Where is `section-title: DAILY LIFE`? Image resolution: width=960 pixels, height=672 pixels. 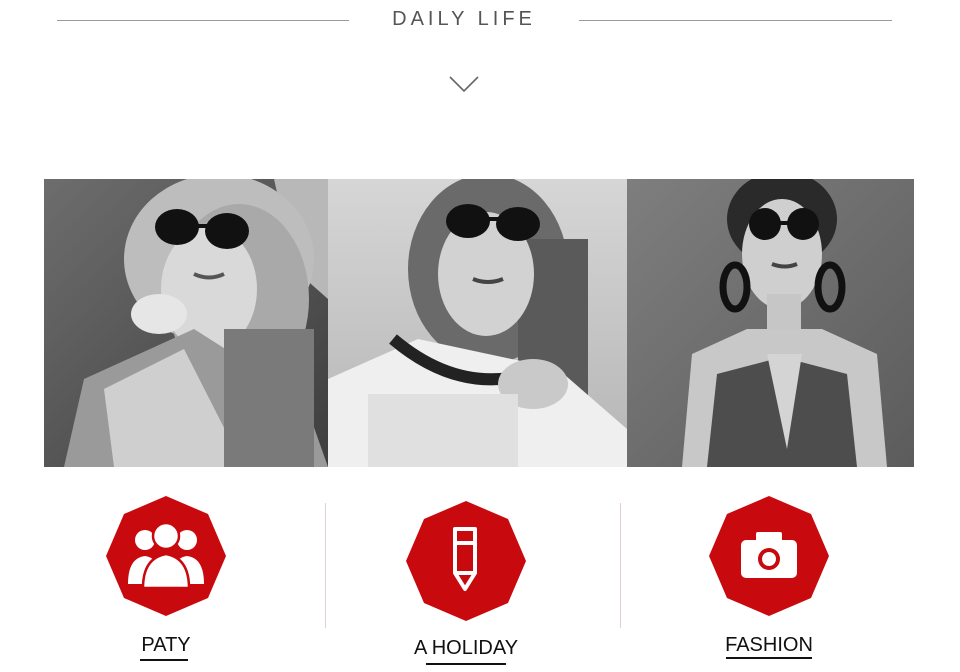
section-title: DAILY LIFE is located at coordinates (464, 19).